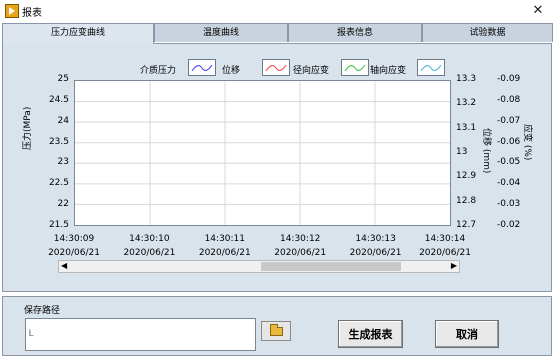 Image resolution: width=554 pixels, height=358 pixels. Describe the element at coordinates (277, 11) in the screenshot. I see `title-bar: 报表 ✕` at that location.